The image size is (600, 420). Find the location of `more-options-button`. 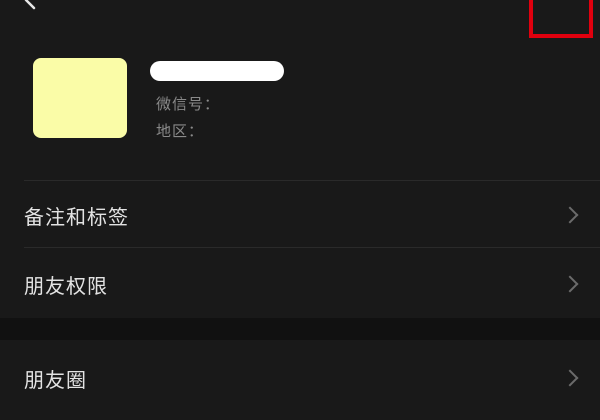

more-options-button is located at coordinates (561, 19).